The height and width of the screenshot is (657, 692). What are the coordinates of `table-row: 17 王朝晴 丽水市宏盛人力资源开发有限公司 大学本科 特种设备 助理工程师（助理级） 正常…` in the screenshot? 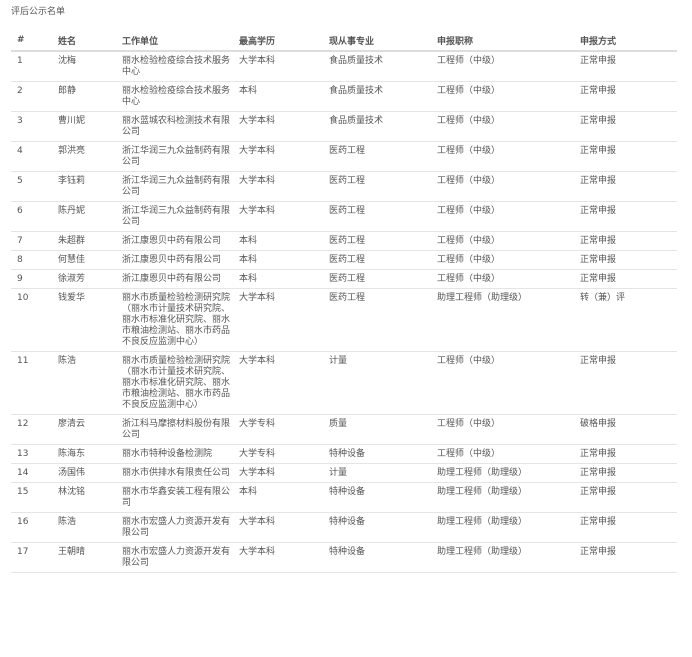 It's located at (344, 557).